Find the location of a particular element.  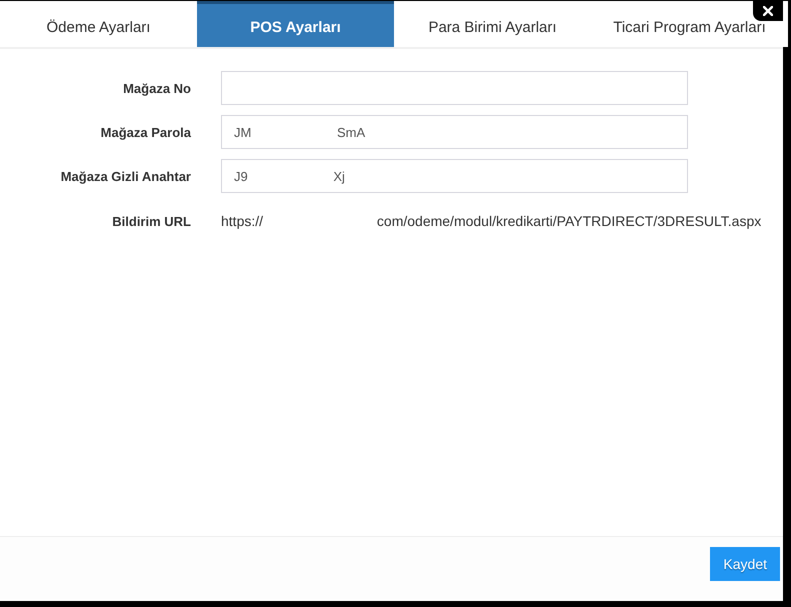

close-button is located at coordinates (768, 10).